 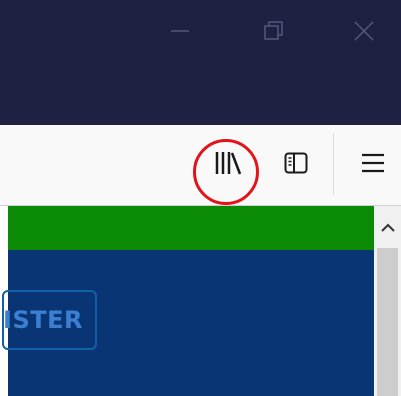 I want to click on scroll-up-button, so click(x=387, y=227).